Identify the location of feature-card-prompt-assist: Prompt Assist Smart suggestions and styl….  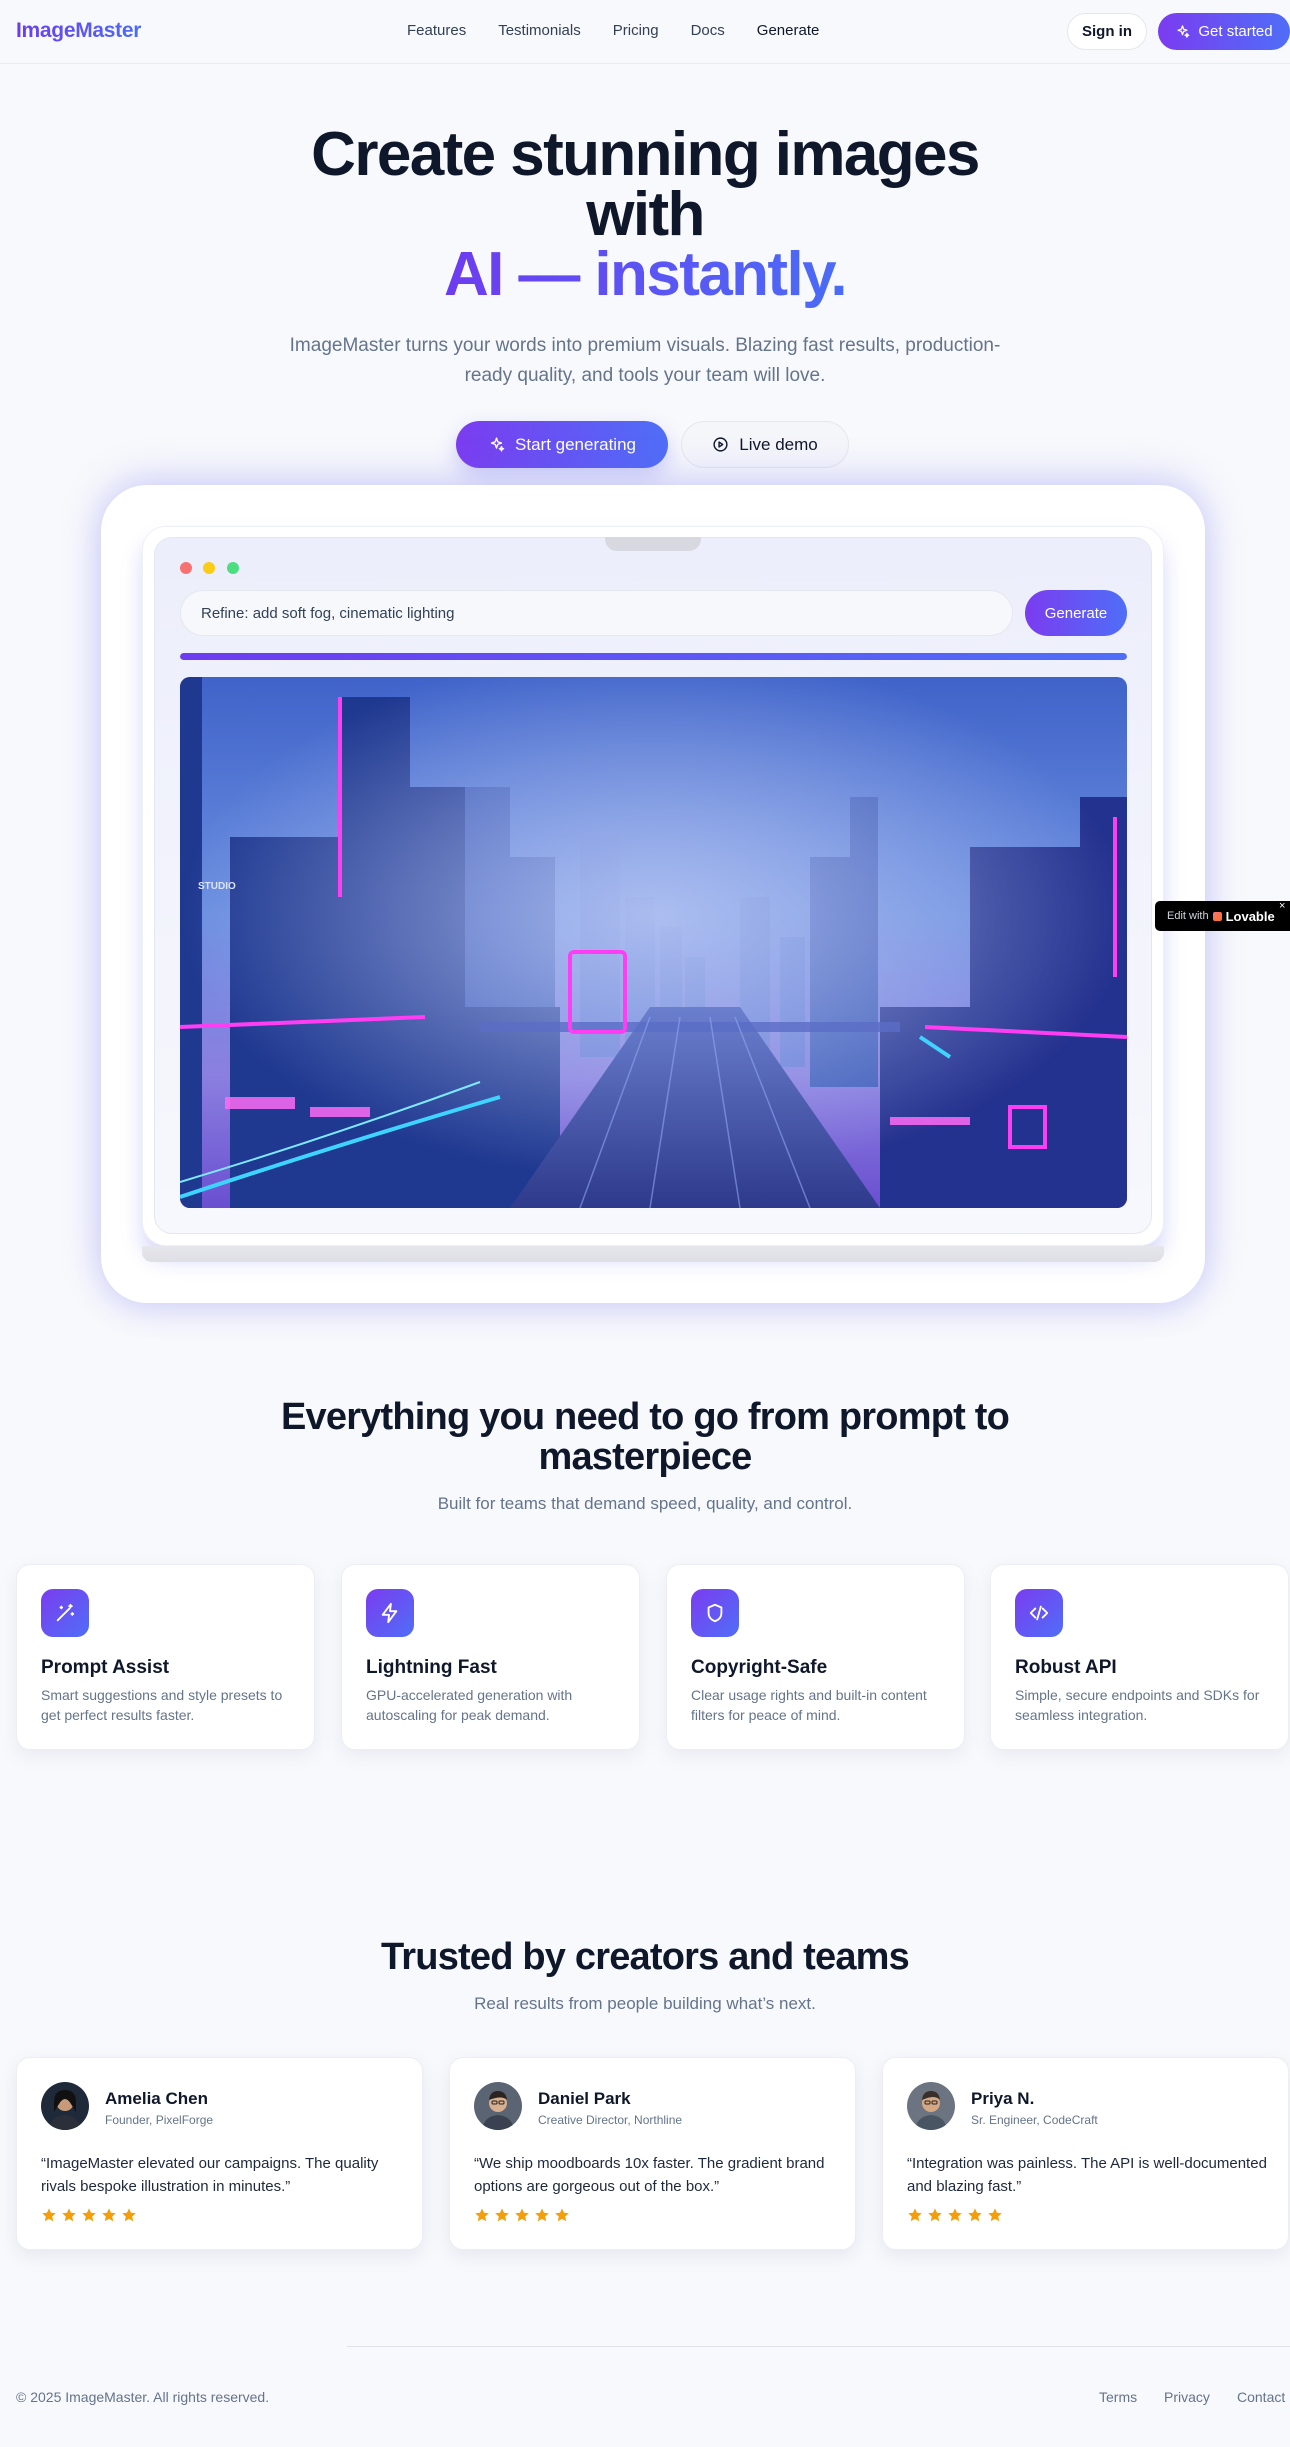
(165, 1657).